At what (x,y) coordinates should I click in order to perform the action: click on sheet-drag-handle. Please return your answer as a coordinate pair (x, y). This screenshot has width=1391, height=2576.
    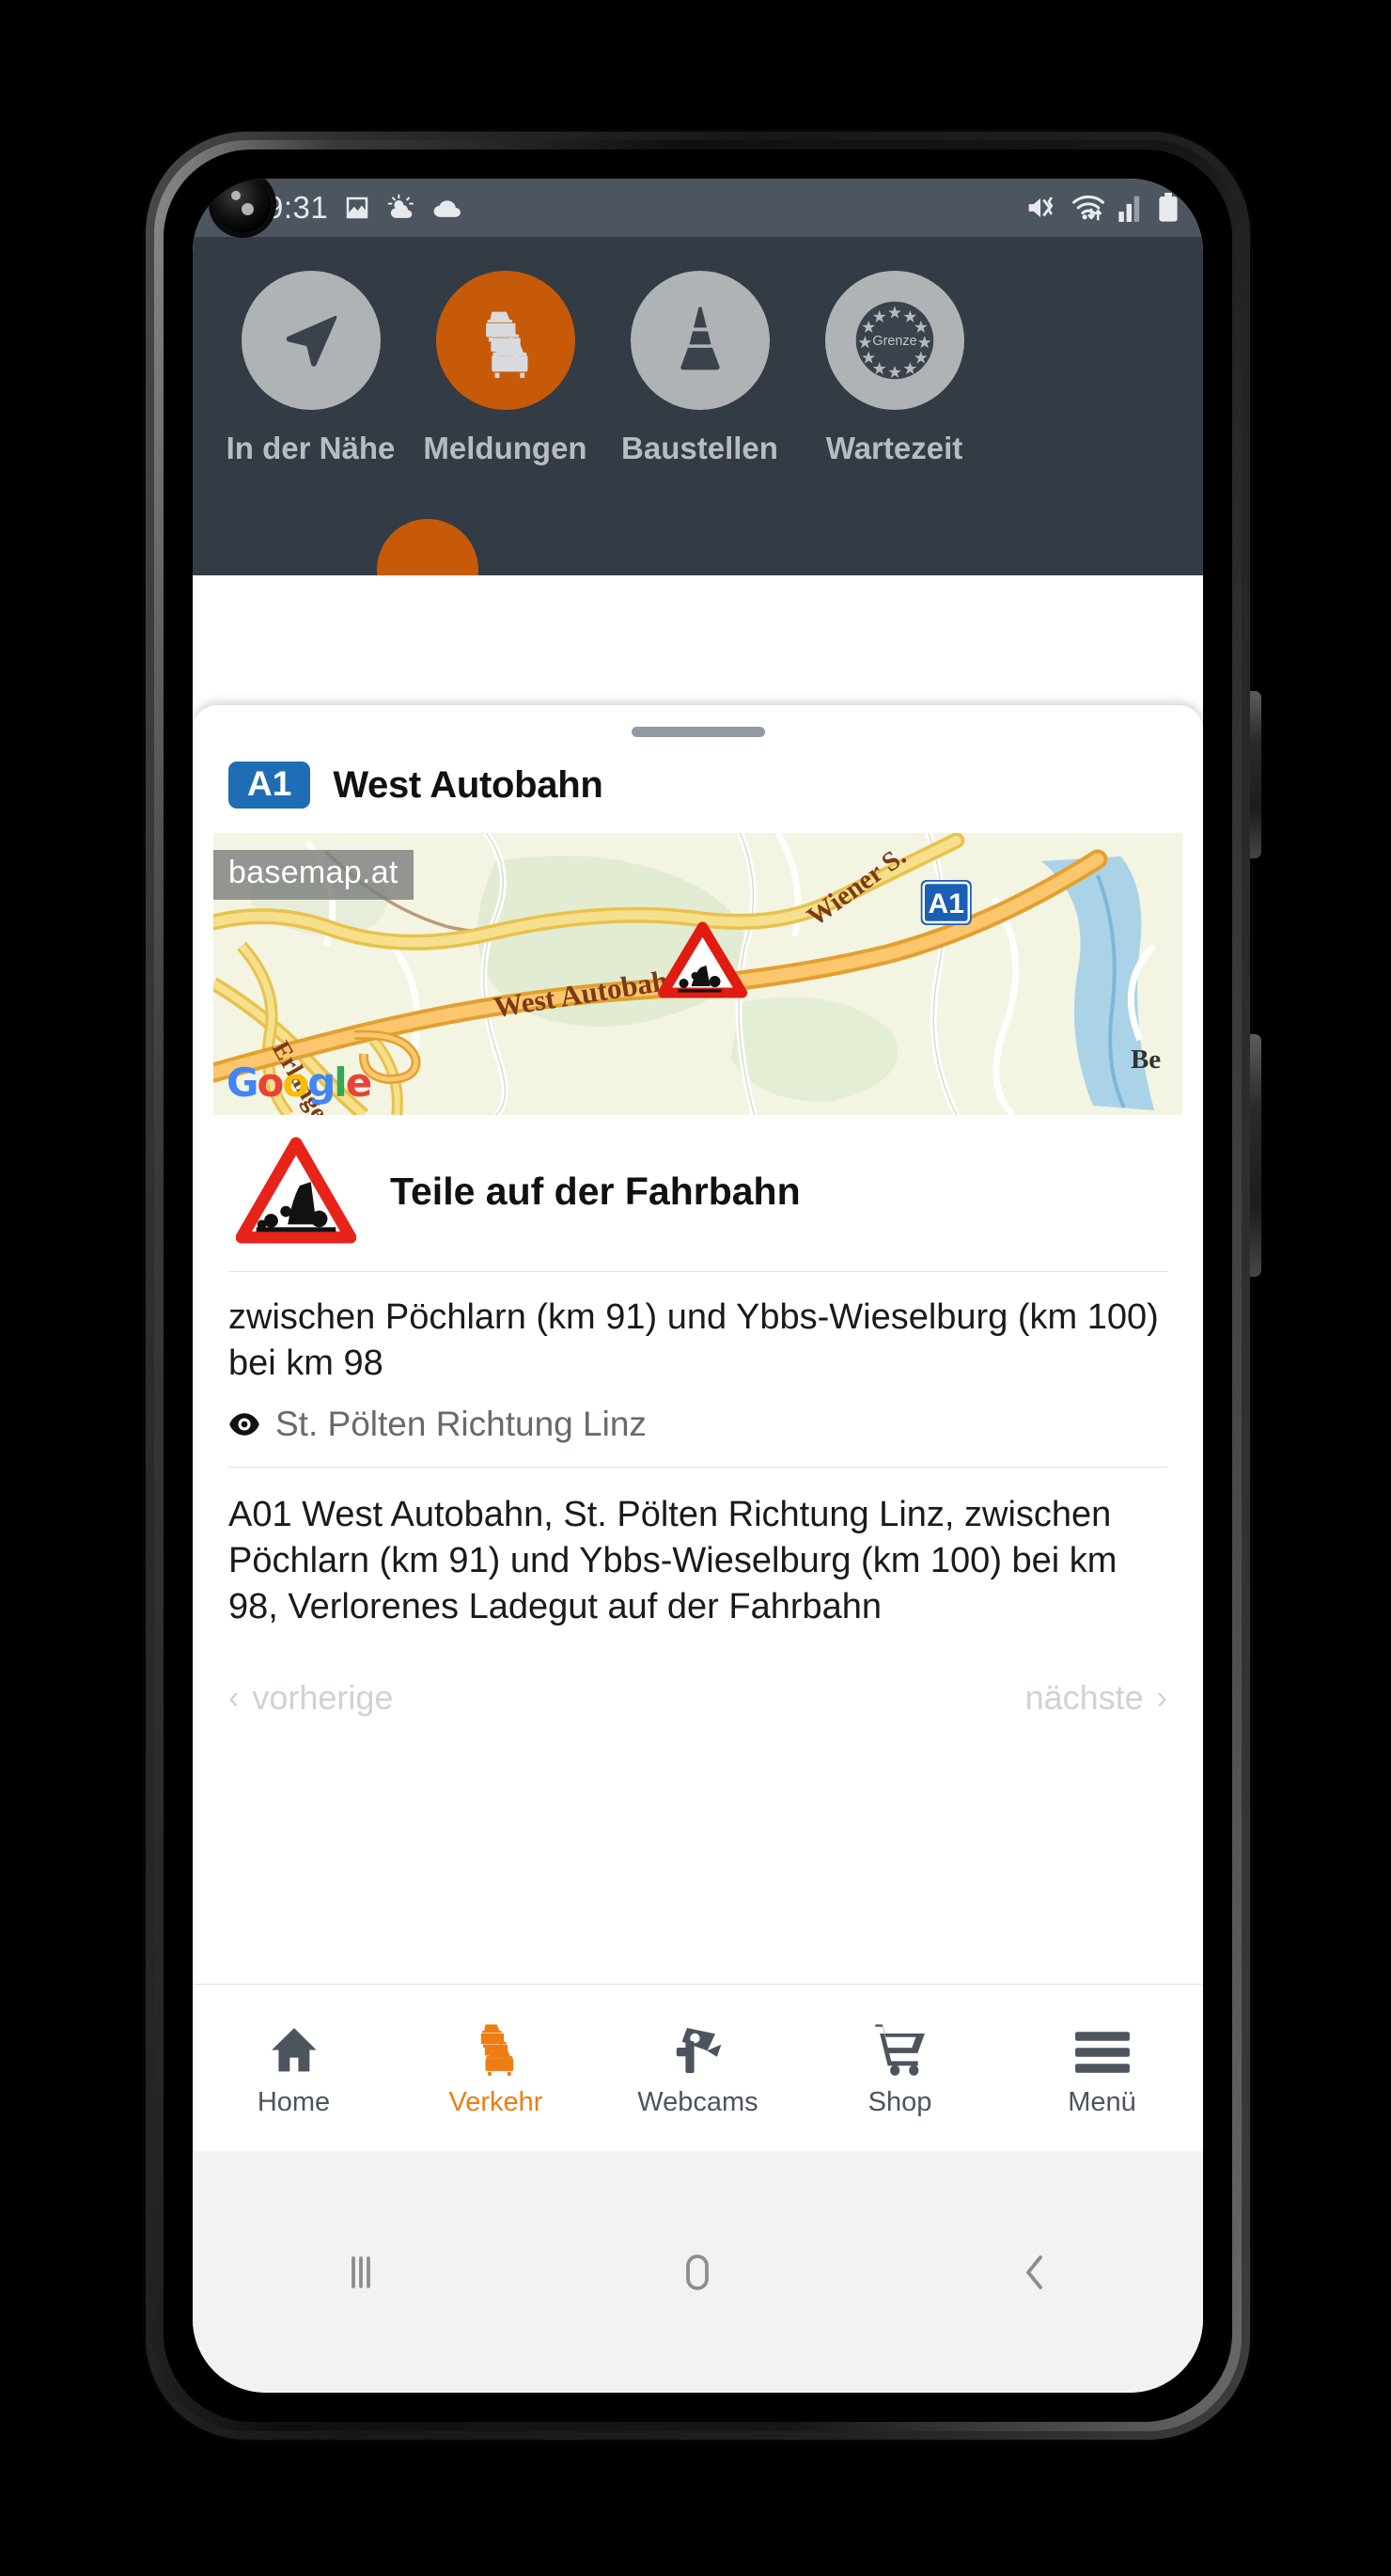
    Looking at the image, I should click on (698, 732).